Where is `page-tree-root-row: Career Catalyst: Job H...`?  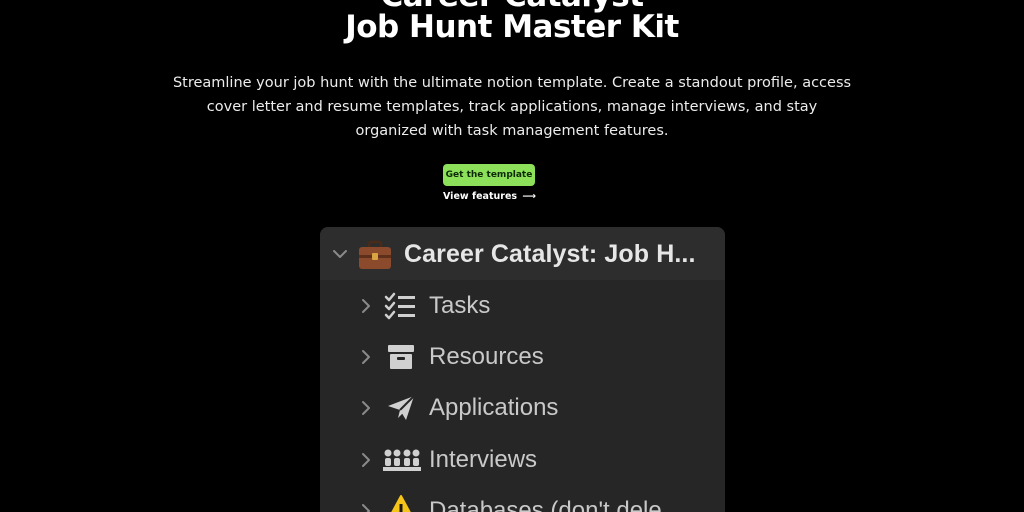
page-tree-root-row: Career Catalyst: Job H... is located at coordinates (522, 253).